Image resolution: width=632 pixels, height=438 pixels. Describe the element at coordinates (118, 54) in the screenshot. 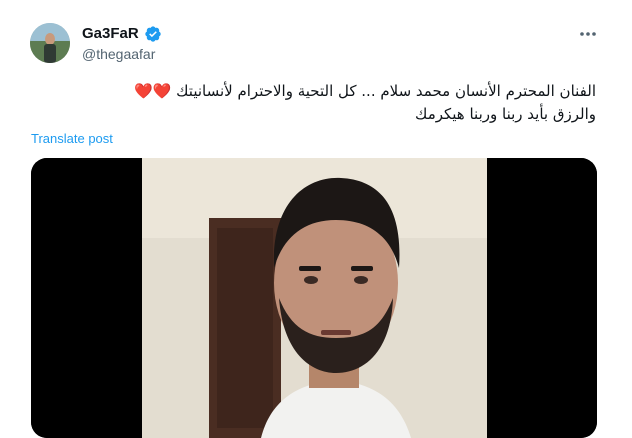

I see `author-handle: @thegaafar` at that location.